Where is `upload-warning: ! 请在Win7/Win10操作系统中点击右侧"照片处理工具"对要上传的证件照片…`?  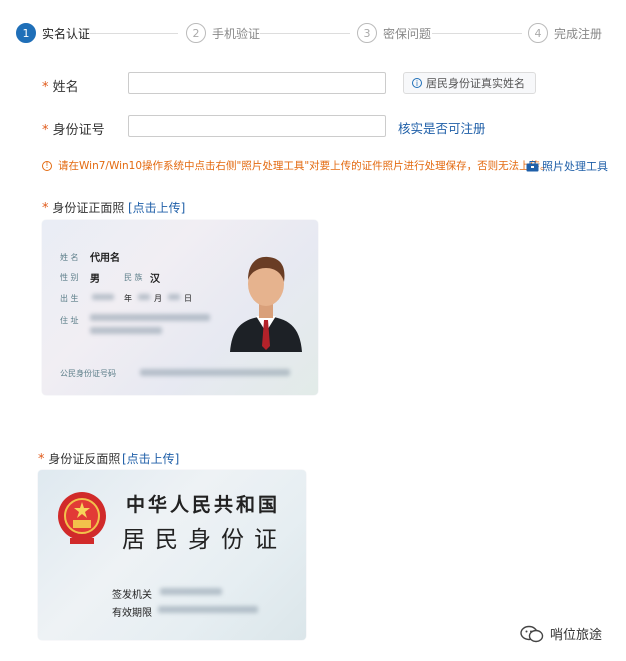 upload-warning: ! 请在Win7/Win10操作系统中点击右侧"照片处理工具"对要上传的证件照片… is located at coordinates (296, 165).